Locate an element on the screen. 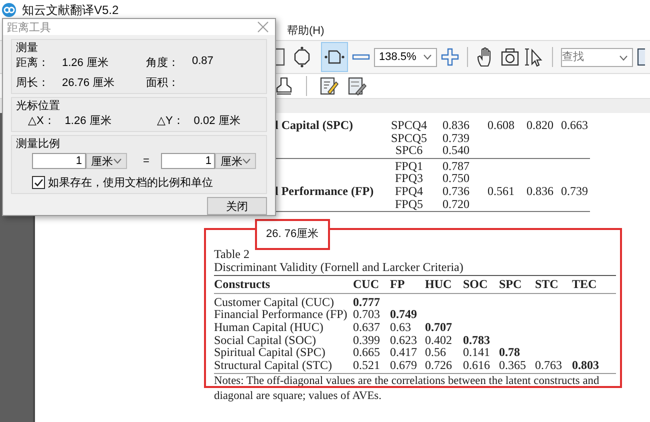 The image size is (650, 422). table-cell: 0.787 is located at coordinates (456, 166).